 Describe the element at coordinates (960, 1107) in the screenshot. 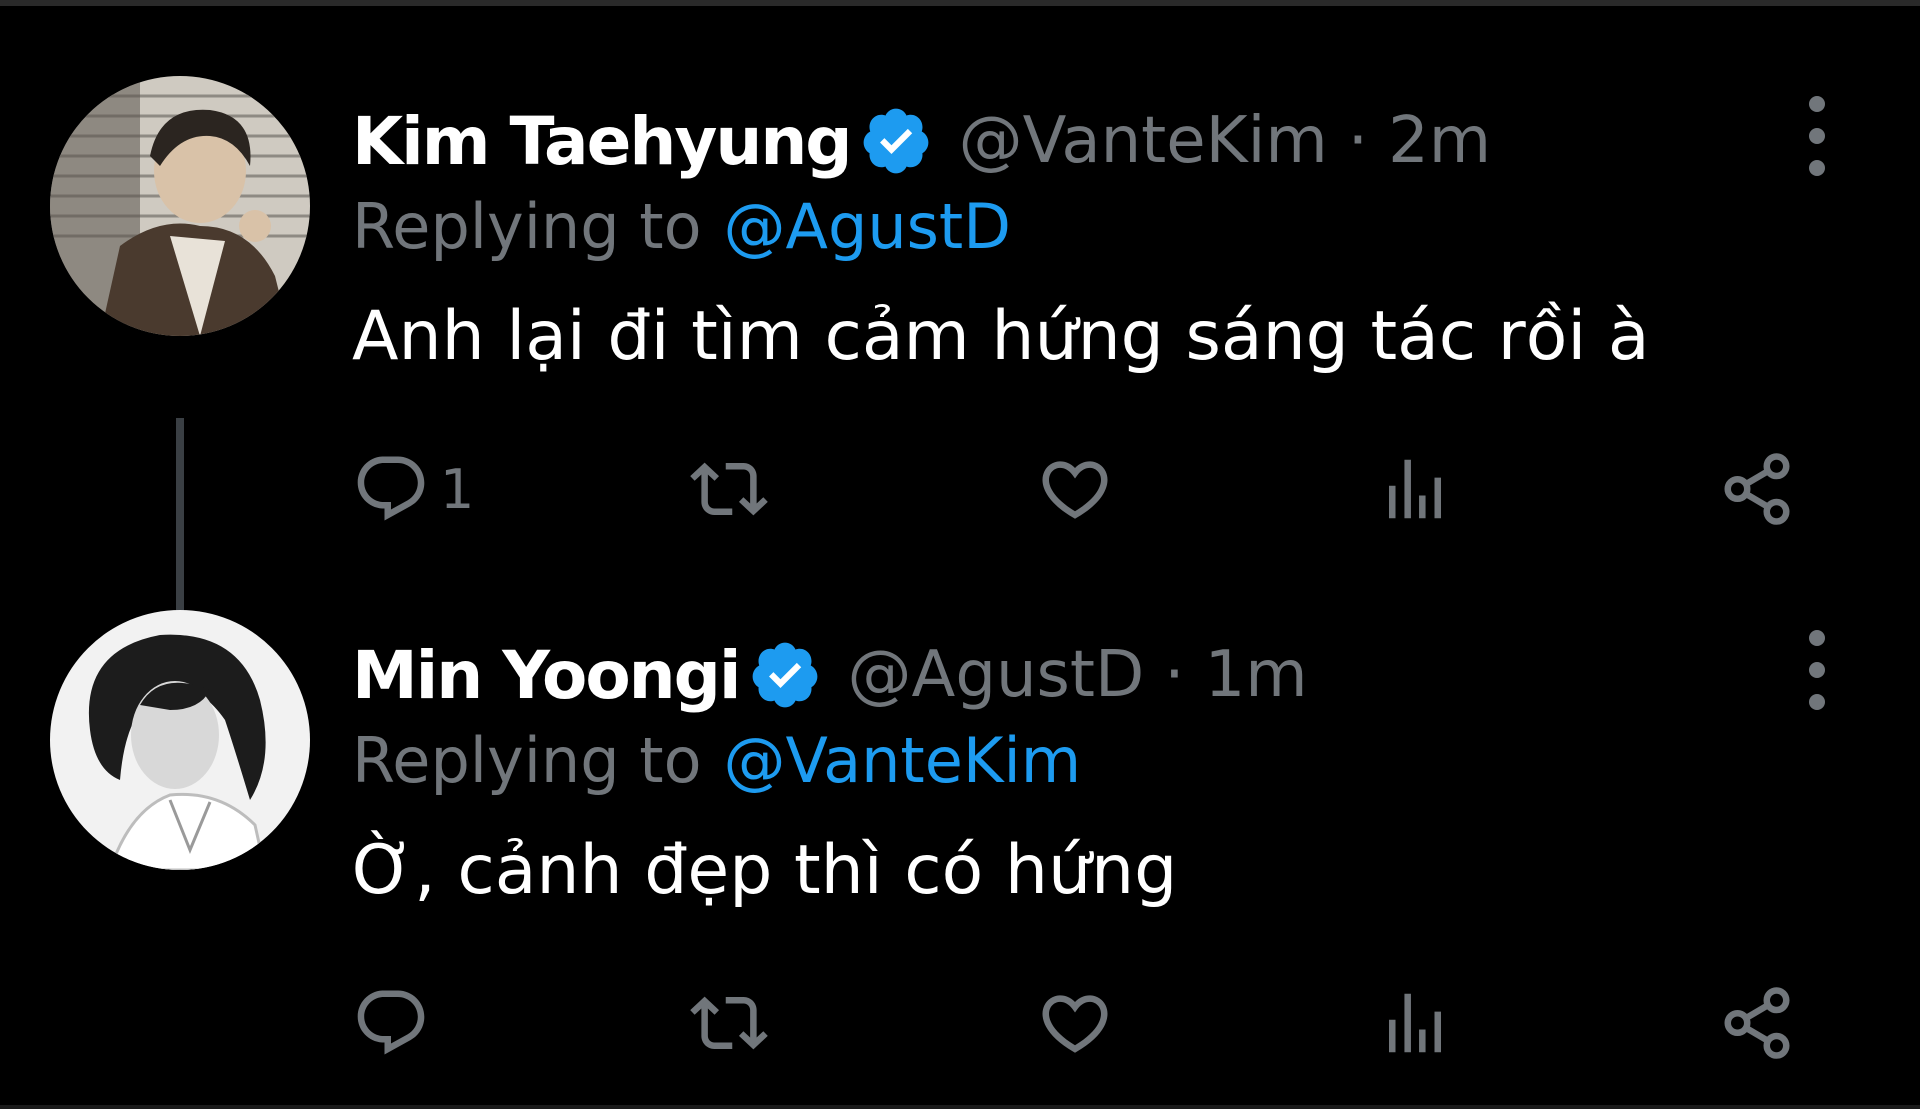

I see `bottom-border` at that location.